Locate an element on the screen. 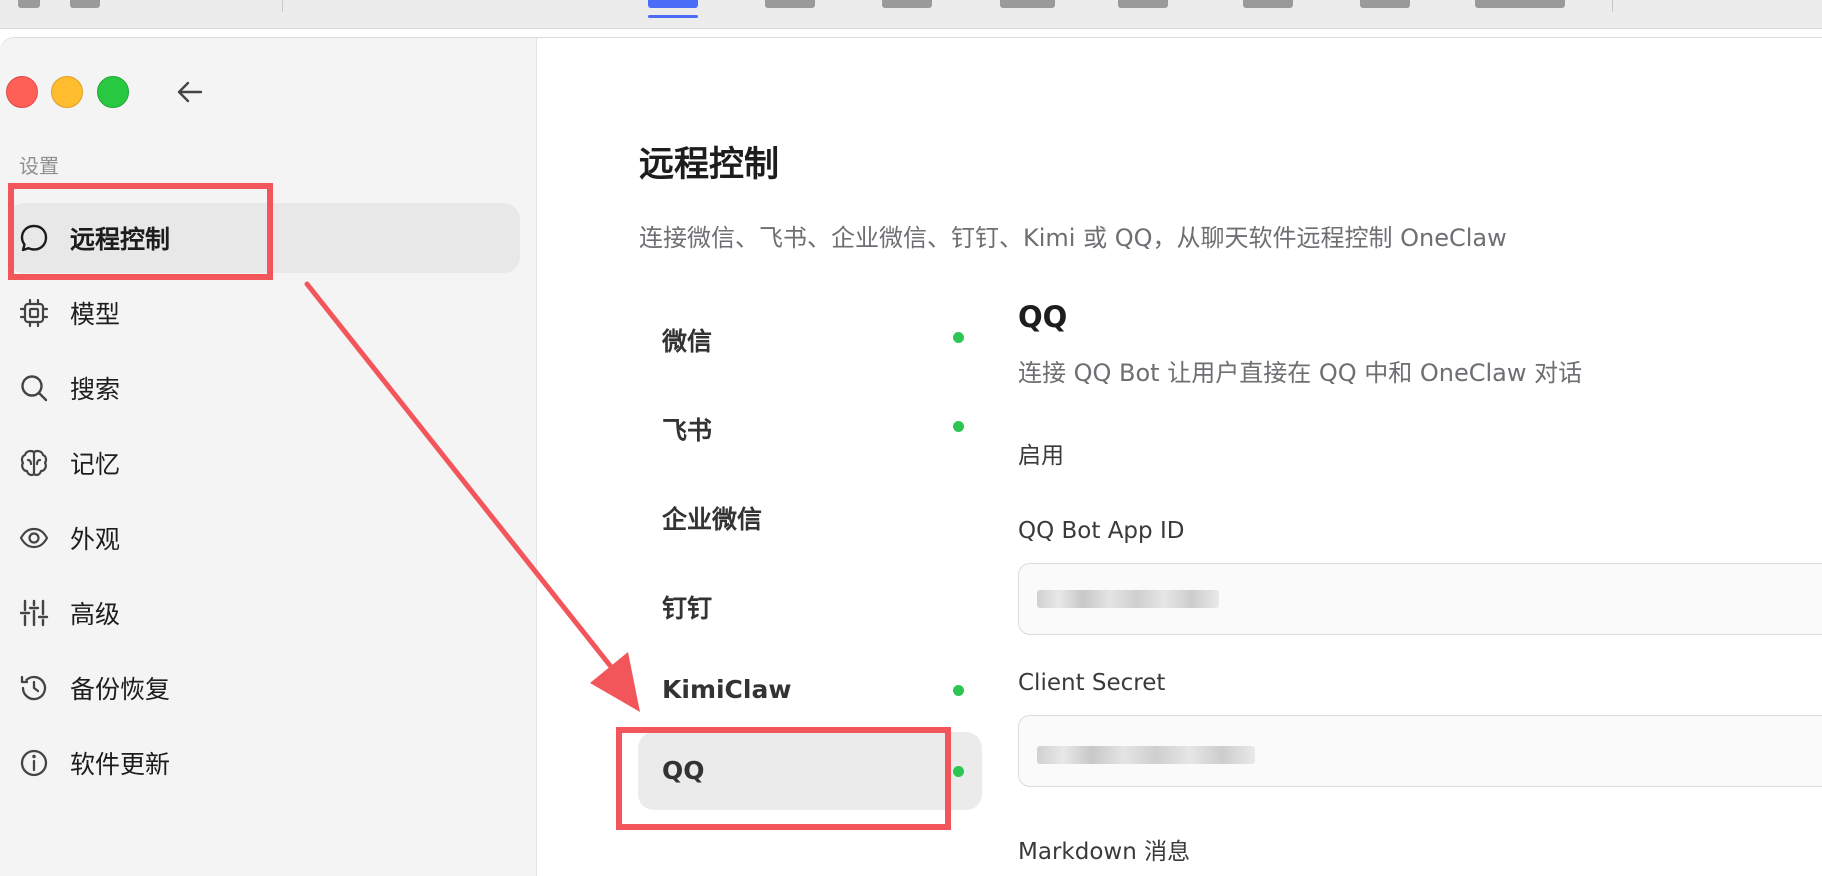 The height and width of the screenshot is (876, 1822). channel-item-dingtalk: 钉钉 is located at coordinates (810, 604).